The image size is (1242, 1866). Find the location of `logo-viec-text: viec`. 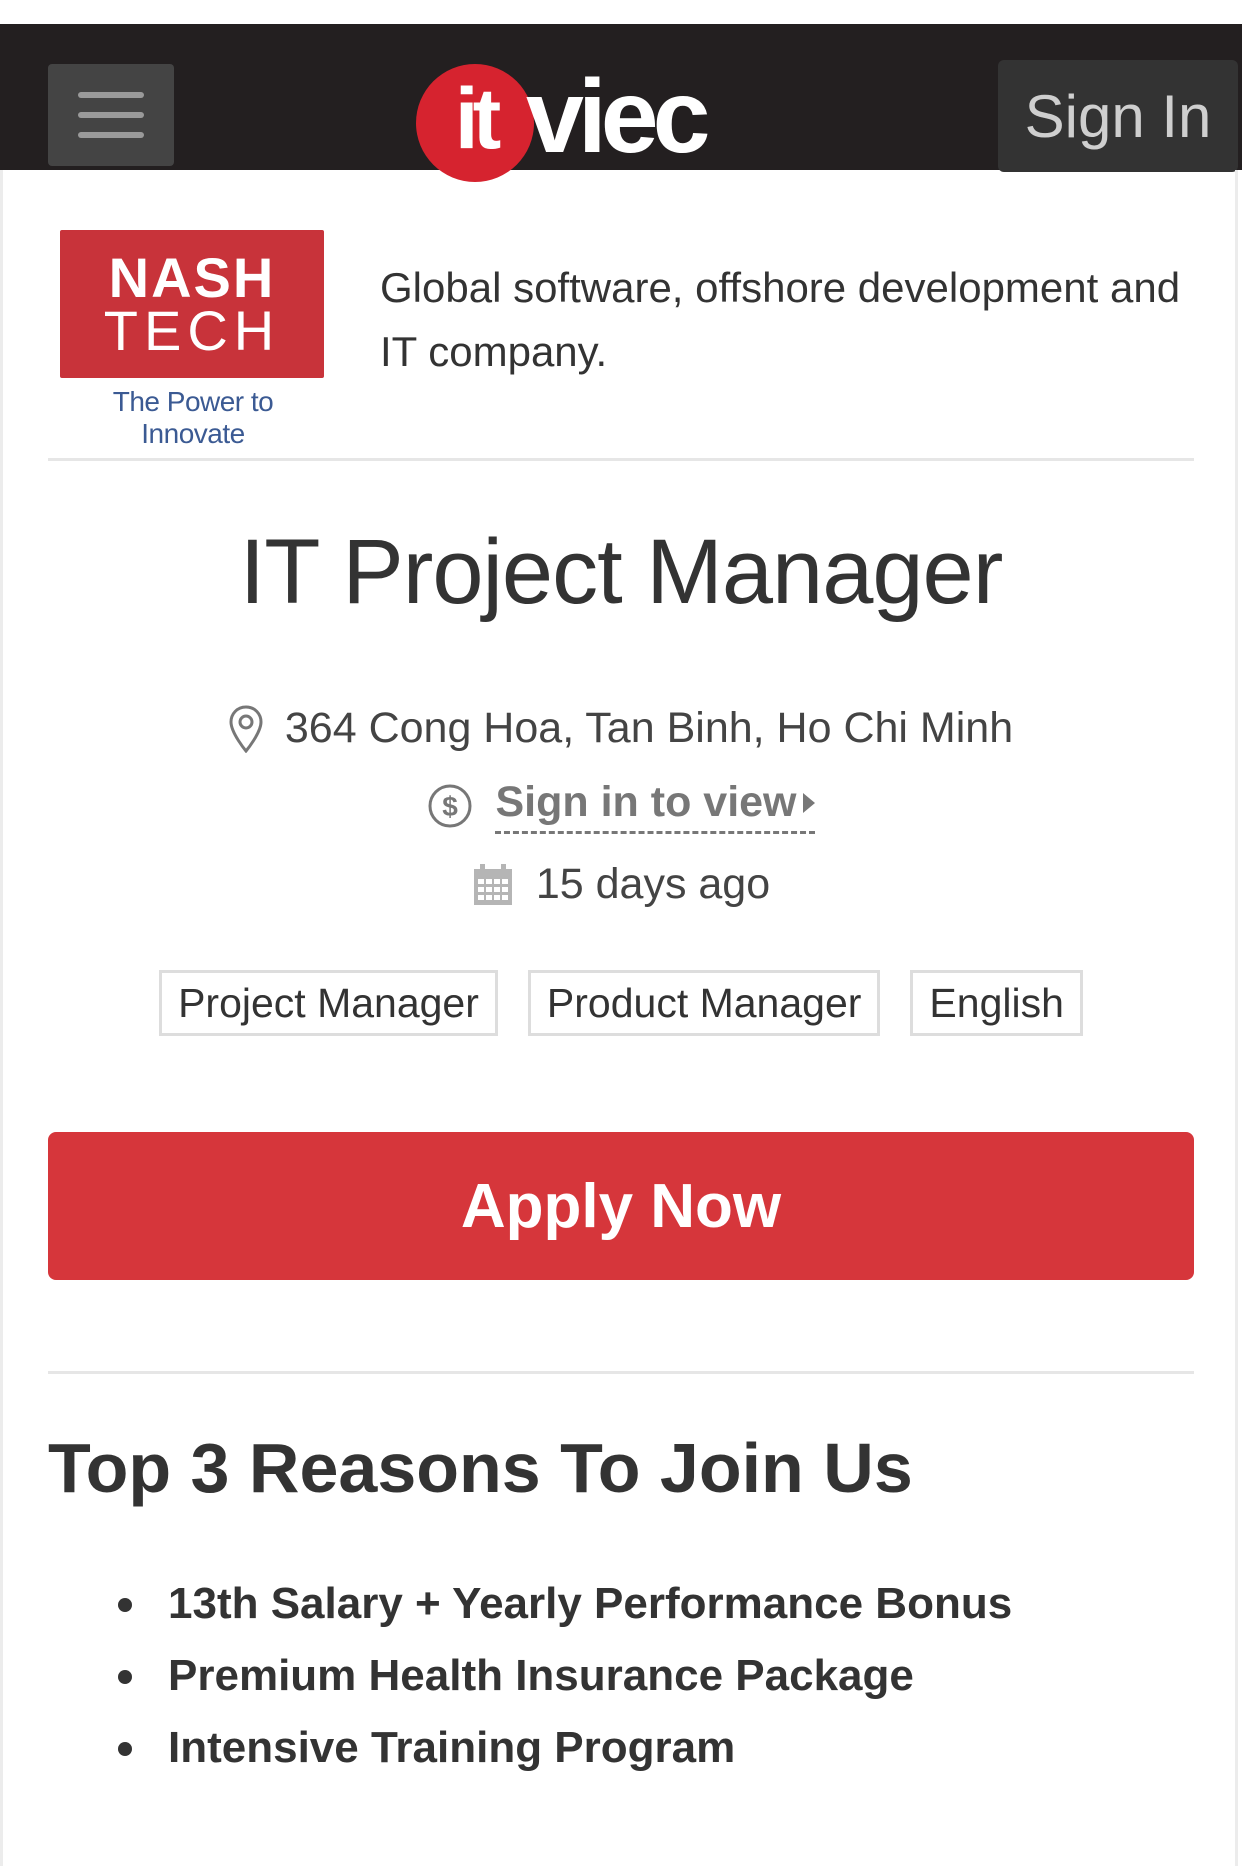

logo-viec-text: viec is located at coordinates (618, 117).